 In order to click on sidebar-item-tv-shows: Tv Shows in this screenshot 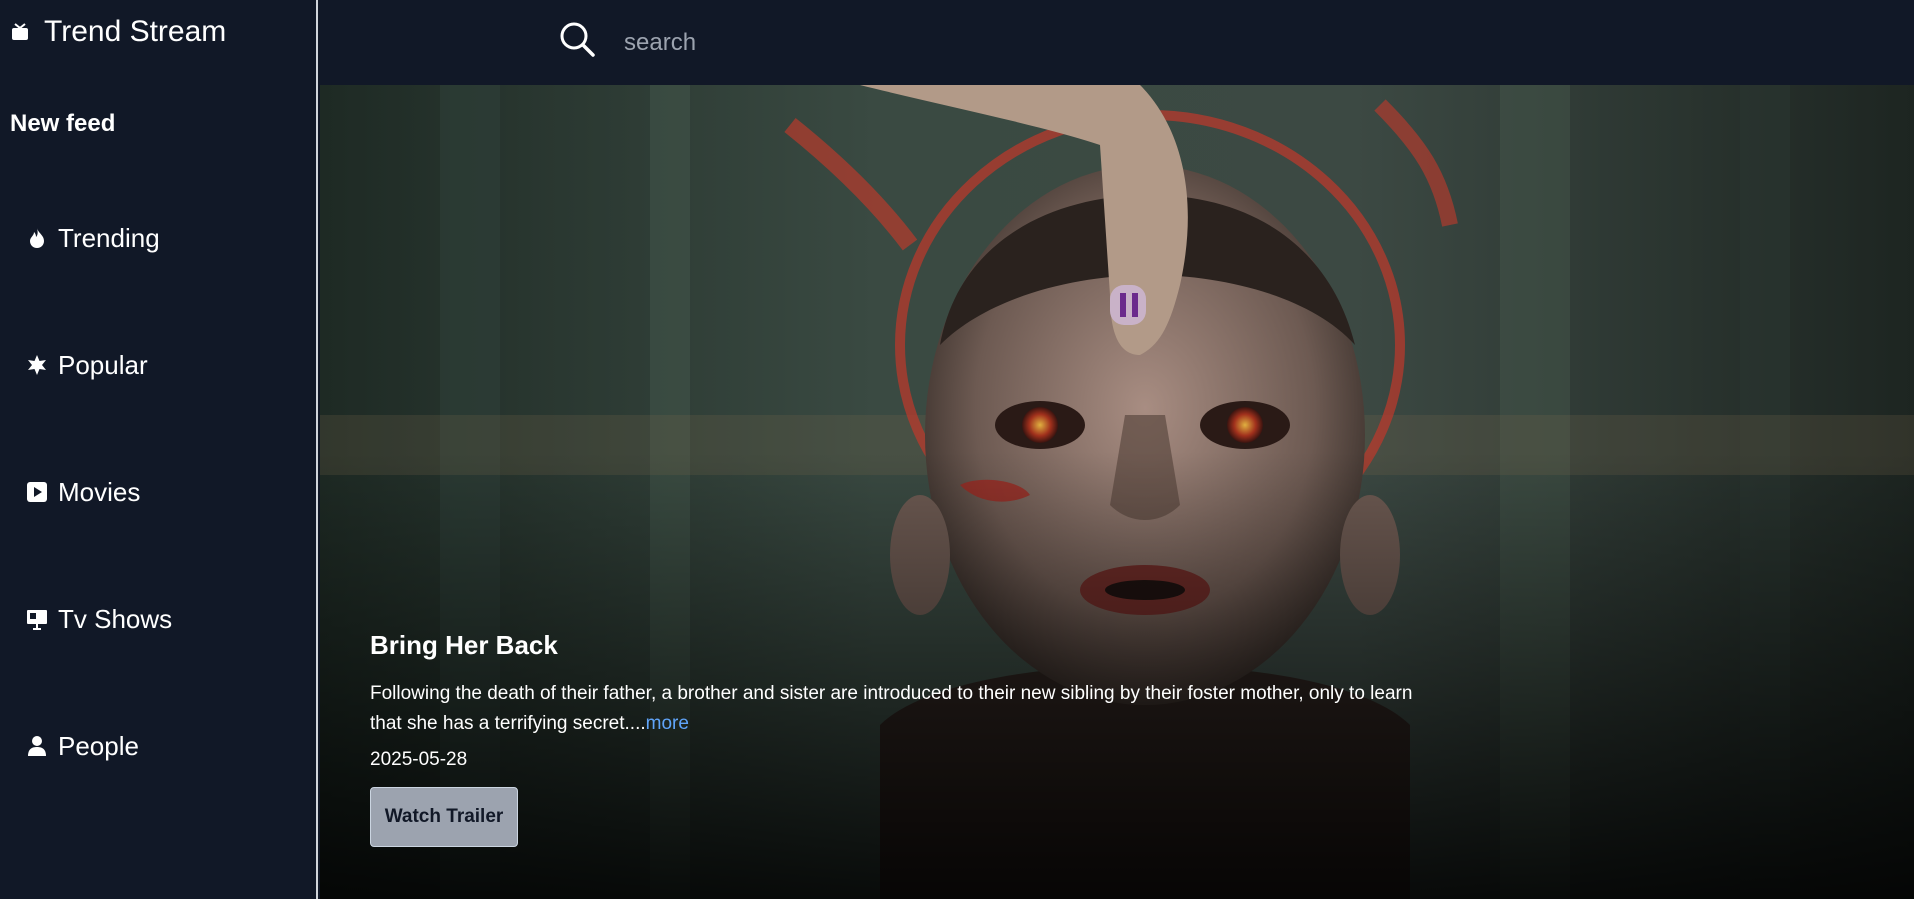, I will do `click(99, 619)`.